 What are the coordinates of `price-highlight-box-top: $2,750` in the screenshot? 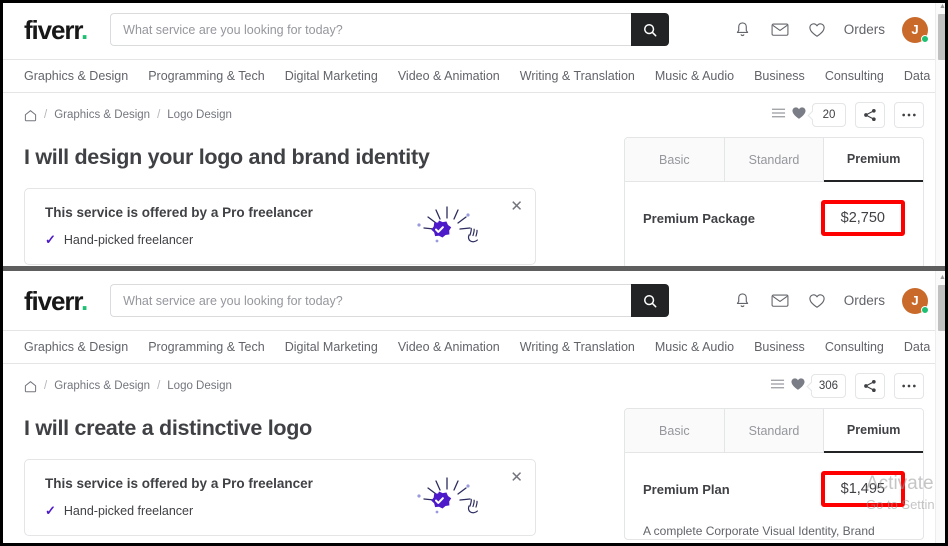 It's located at (862, 218).